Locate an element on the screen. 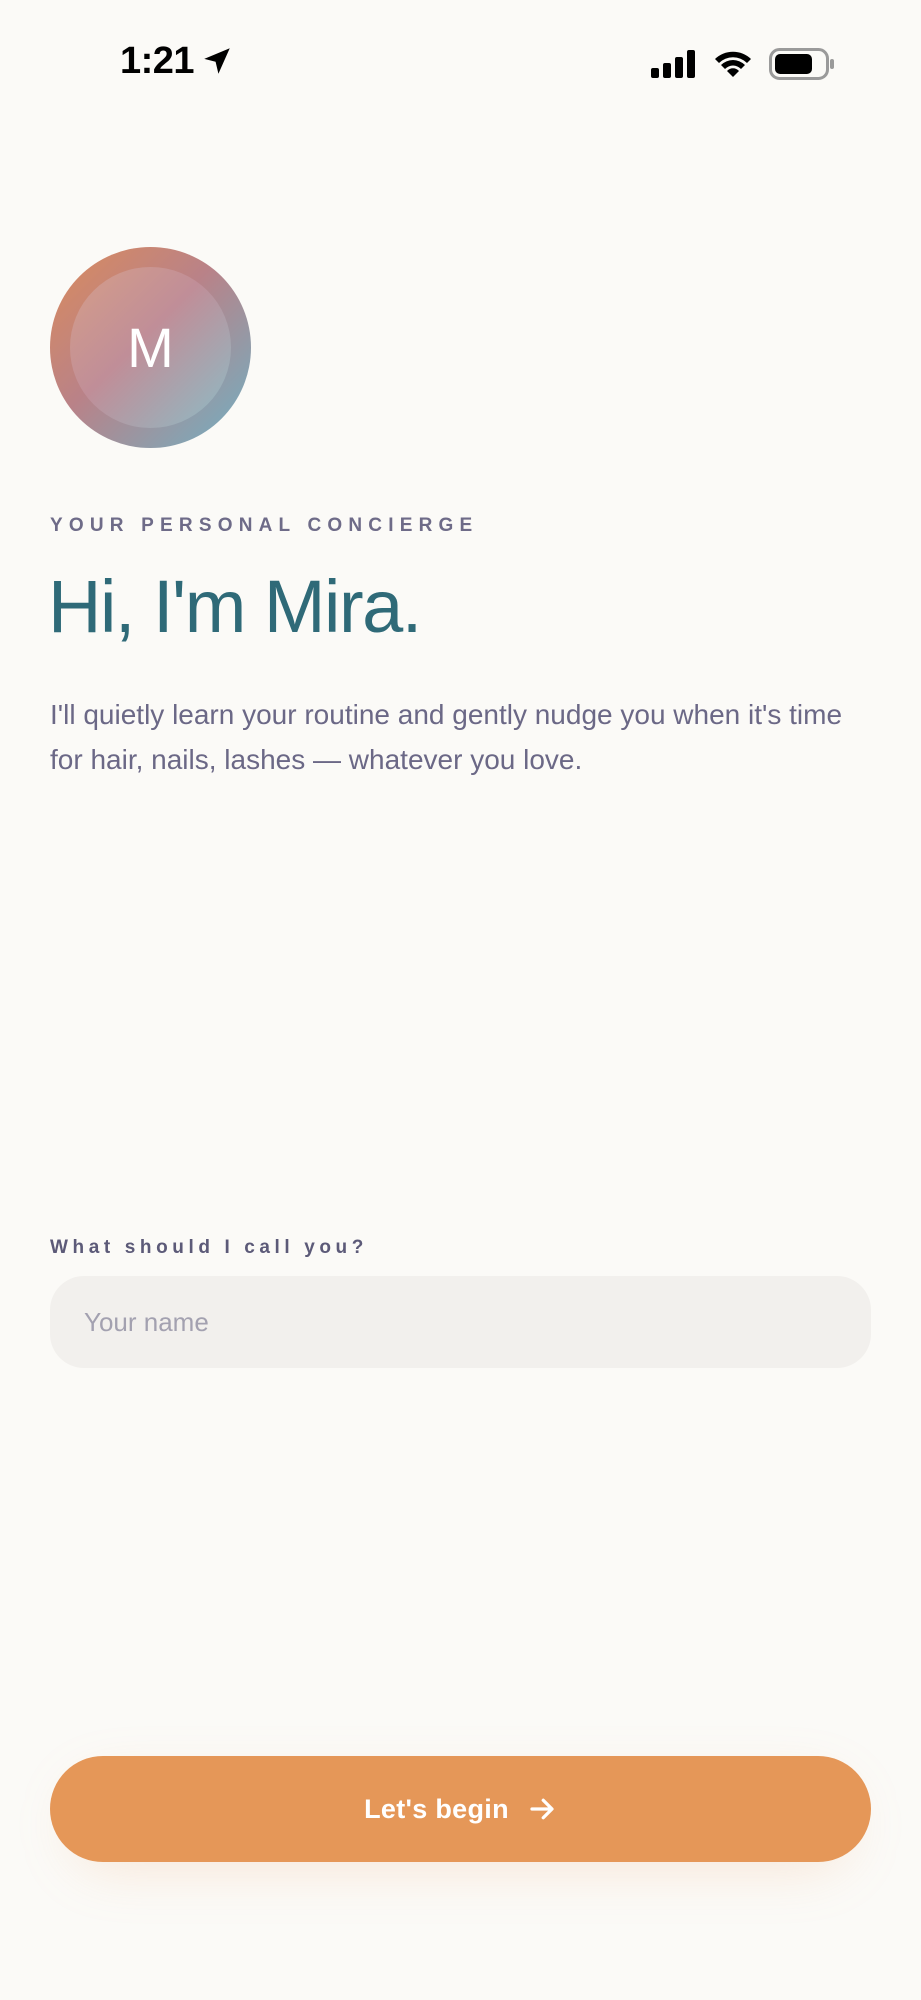 This screenshot has width=921, height=2000. wifi-icon is located at coordinates (733, 66).